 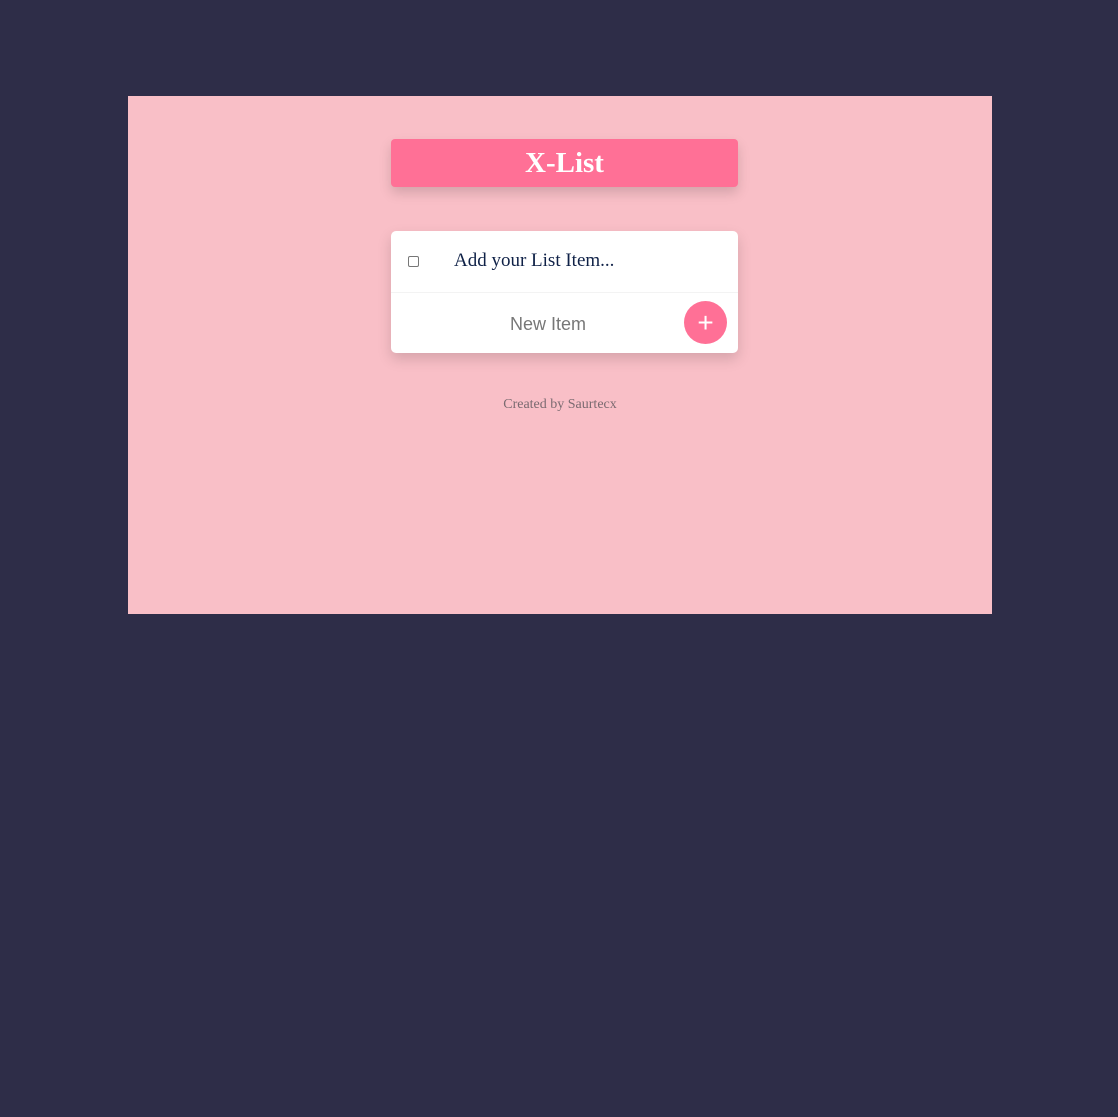 I want to click on todo-card: Add your List Item... +, so click(x=564, y=292).